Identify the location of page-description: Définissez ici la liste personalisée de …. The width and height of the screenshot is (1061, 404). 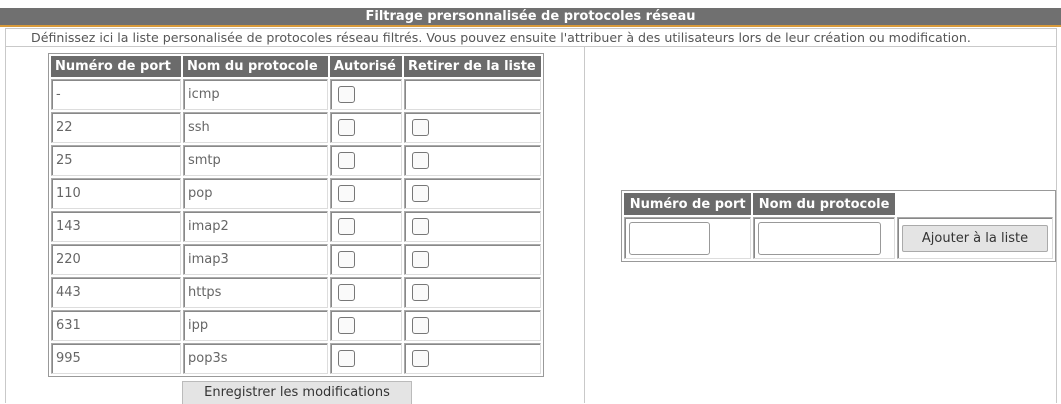
(531, 37).